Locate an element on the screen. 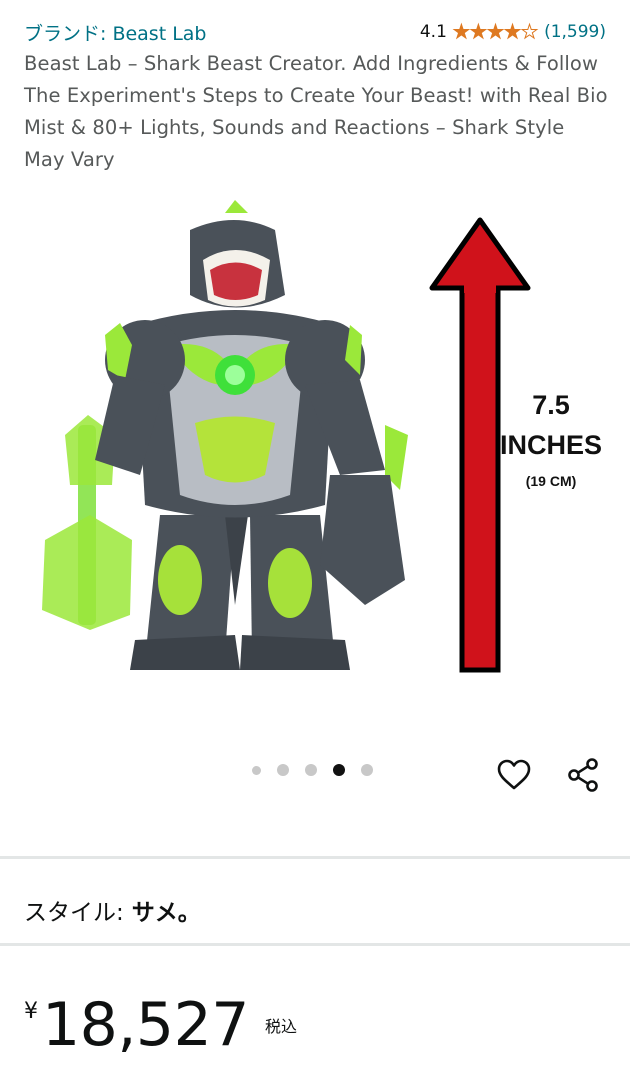 This screenshot has height=1080, width=630. share-icon is located at coordinates (584, 775).